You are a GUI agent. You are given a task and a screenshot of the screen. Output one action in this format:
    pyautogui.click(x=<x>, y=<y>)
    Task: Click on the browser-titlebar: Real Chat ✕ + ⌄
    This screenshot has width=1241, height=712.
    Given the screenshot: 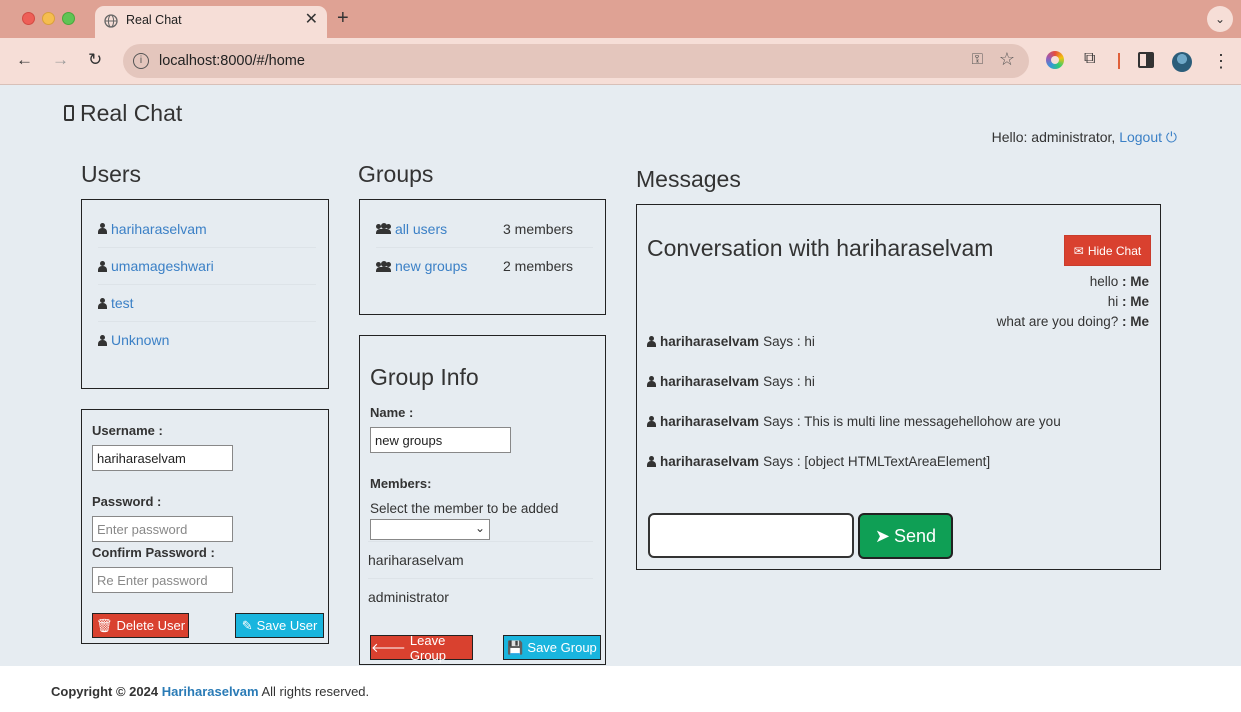 What is the action you would take?
    pyautogui.click(x=620, y=19)
    